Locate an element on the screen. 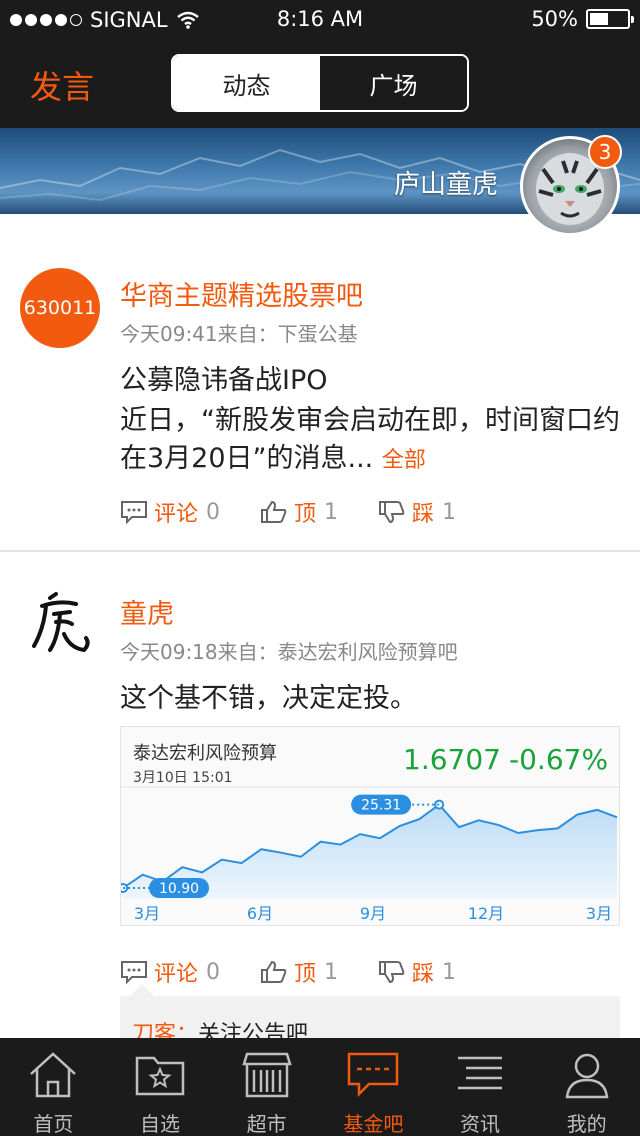 The height and width of the screenshot is (1136, 640). battery-percent: 50% is located at coordinates (554, 19).